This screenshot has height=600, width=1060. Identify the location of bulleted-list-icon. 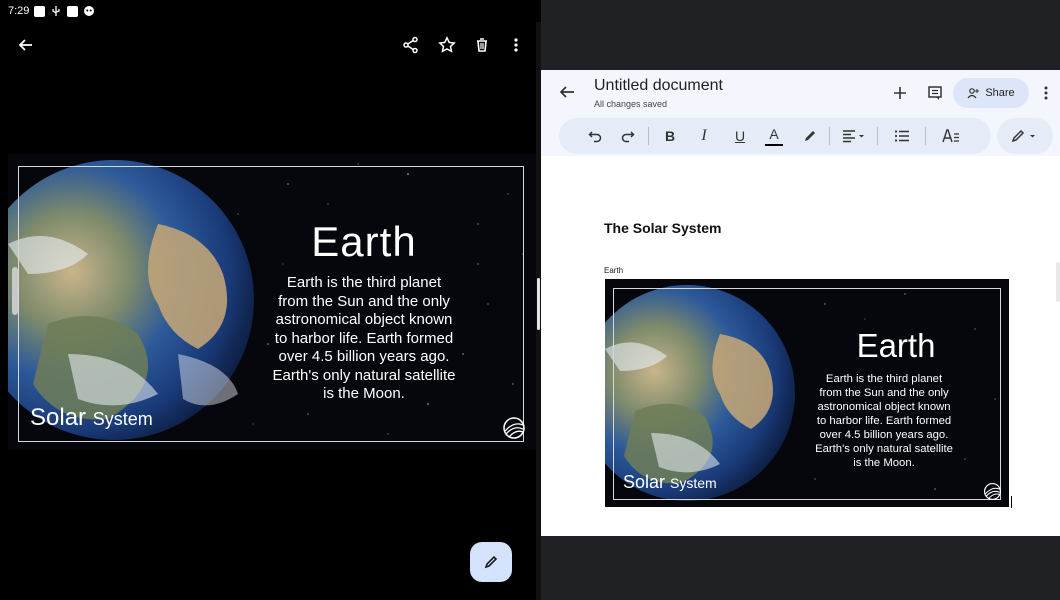
(901, 136).